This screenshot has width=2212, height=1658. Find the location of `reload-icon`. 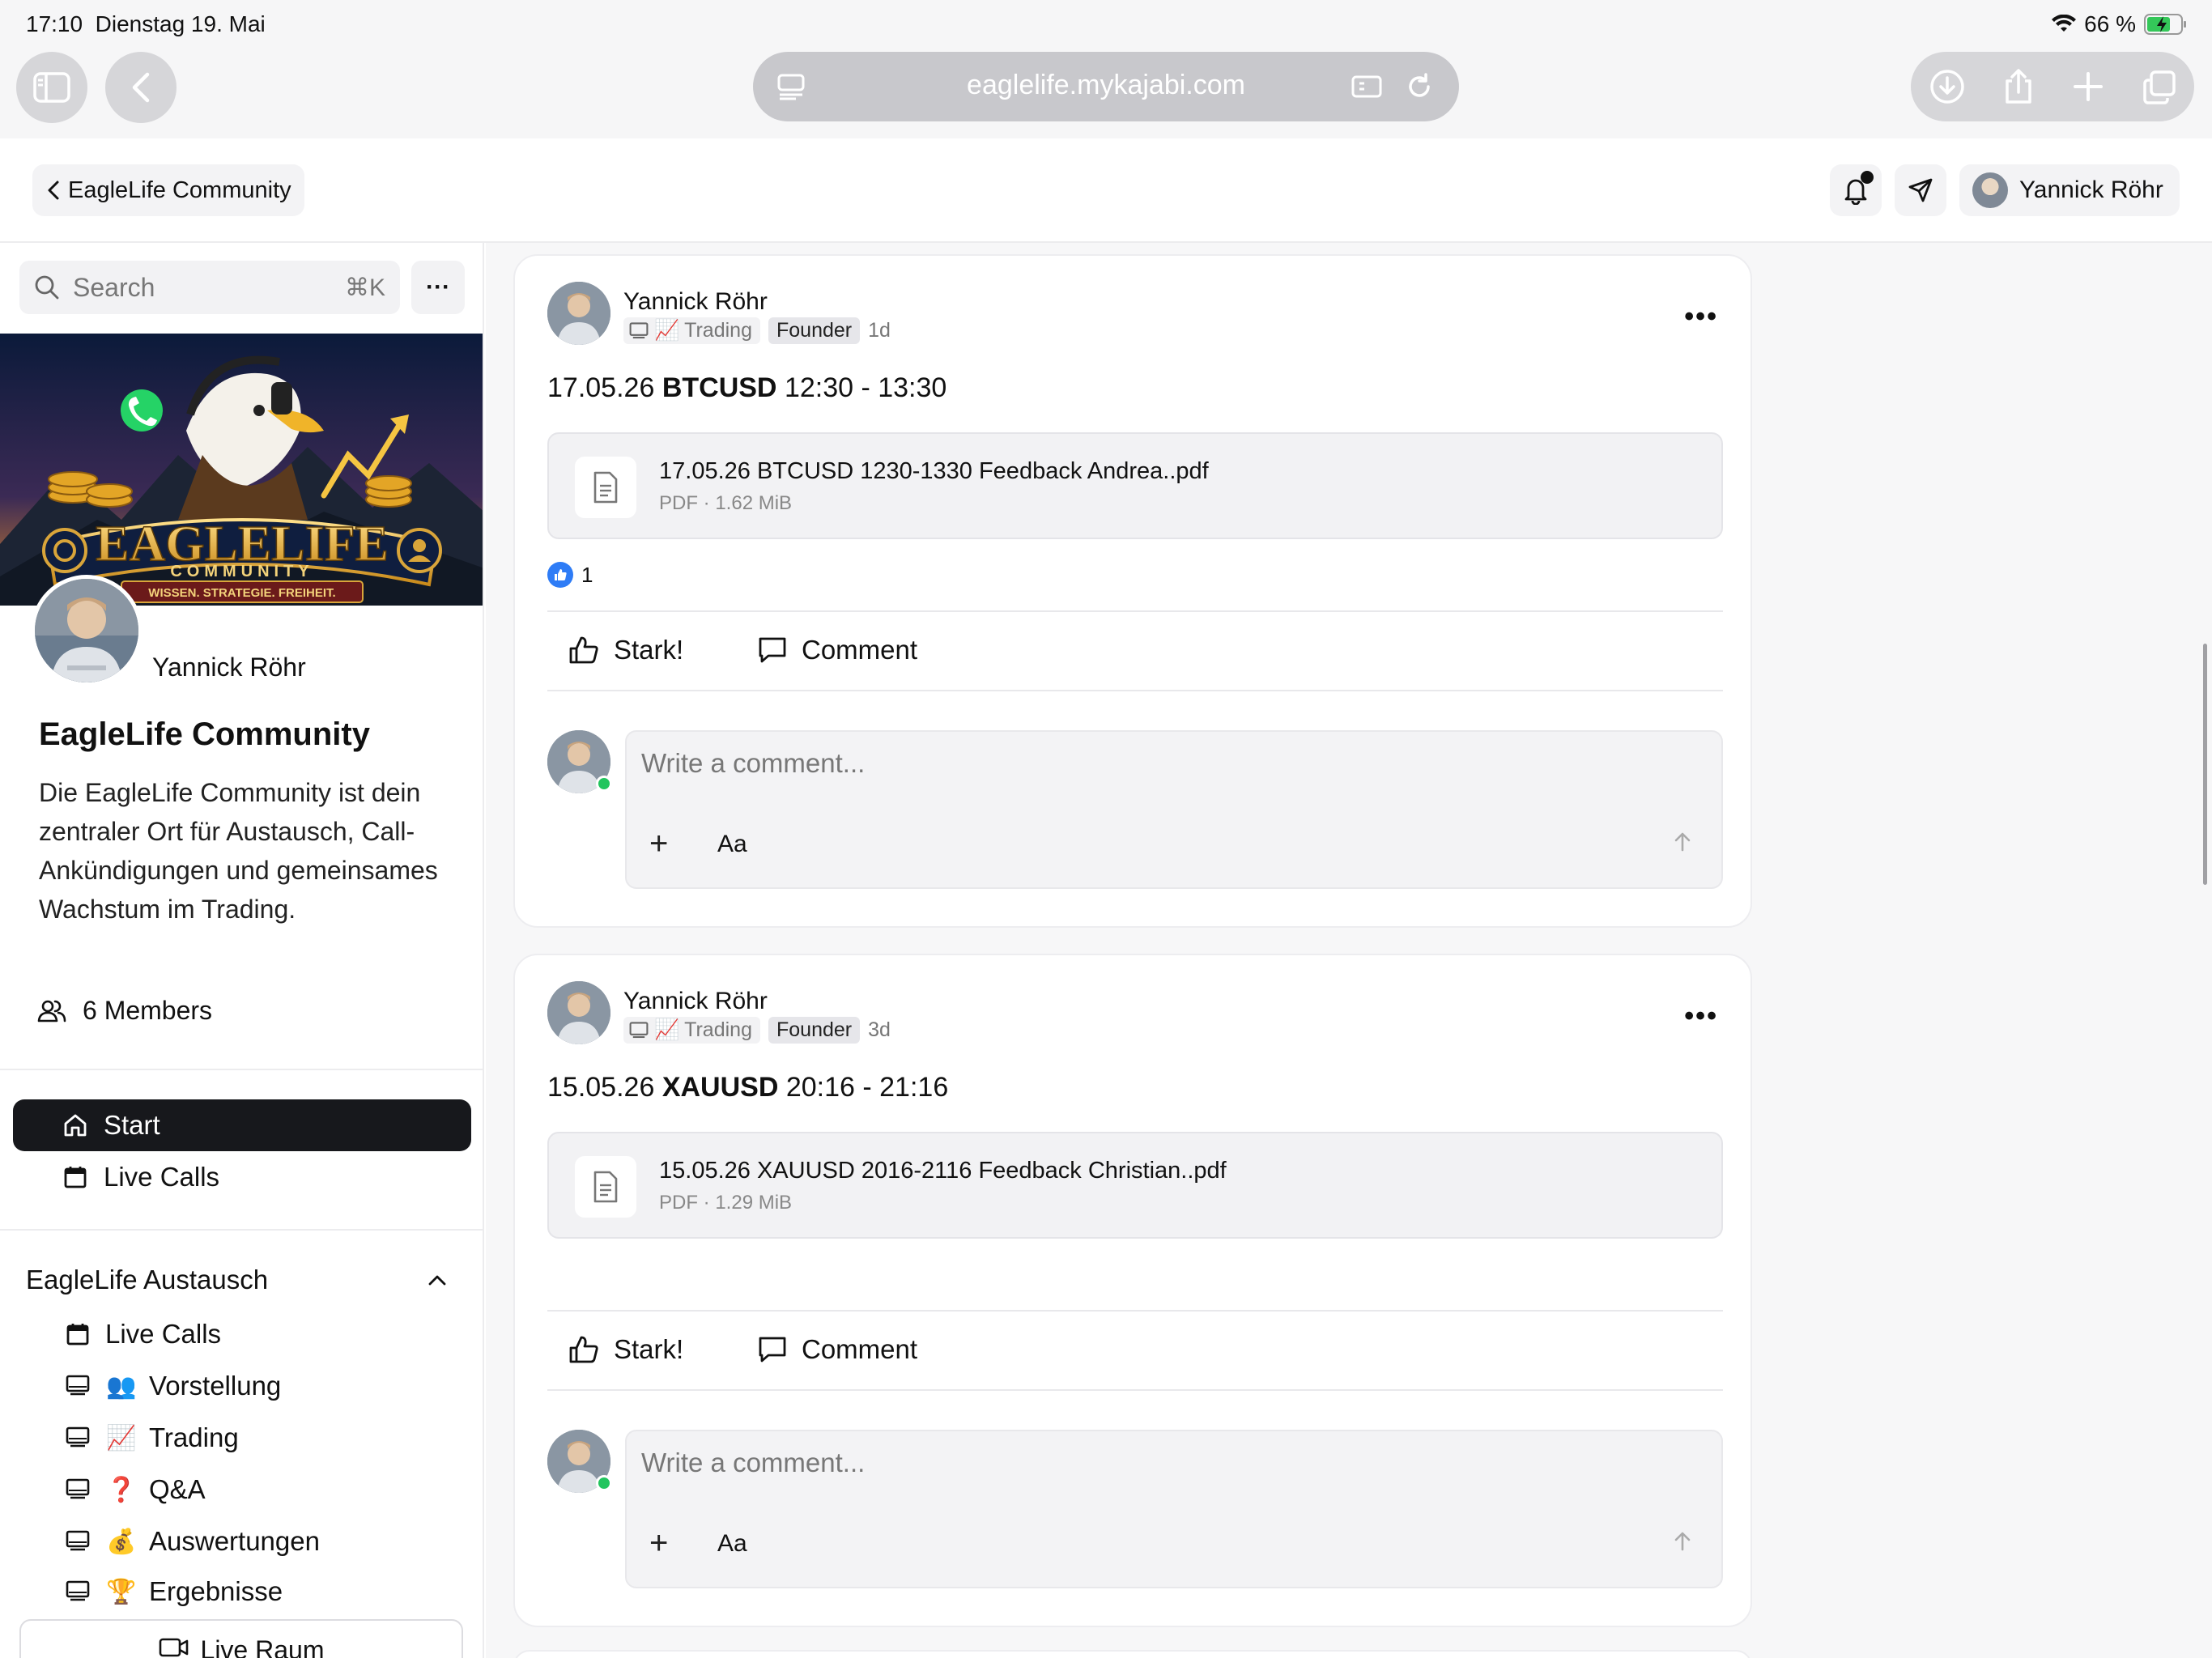

reload-icon is located at coordinates (1420, 86).